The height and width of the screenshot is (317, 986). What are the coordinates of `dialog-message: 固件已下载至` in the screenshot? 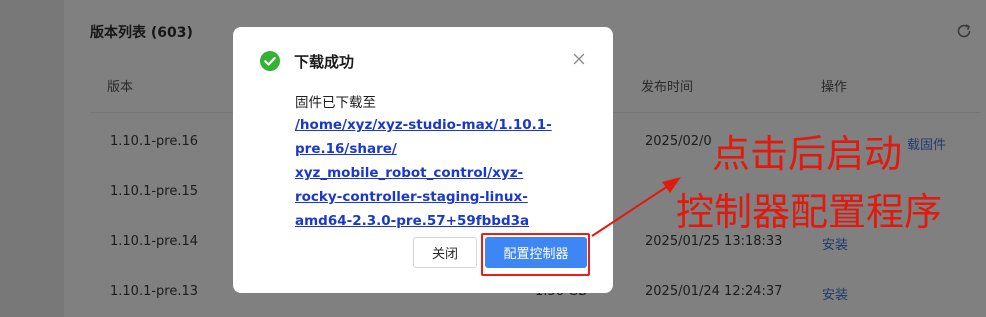 It's located at (335, 103).